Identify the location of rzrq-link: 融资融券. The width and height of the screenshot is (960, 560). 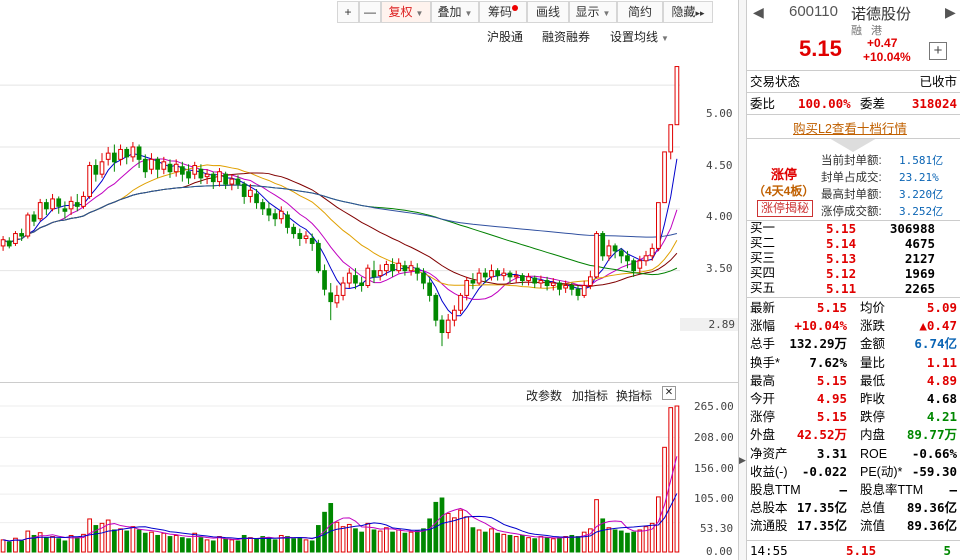
(566, 36).